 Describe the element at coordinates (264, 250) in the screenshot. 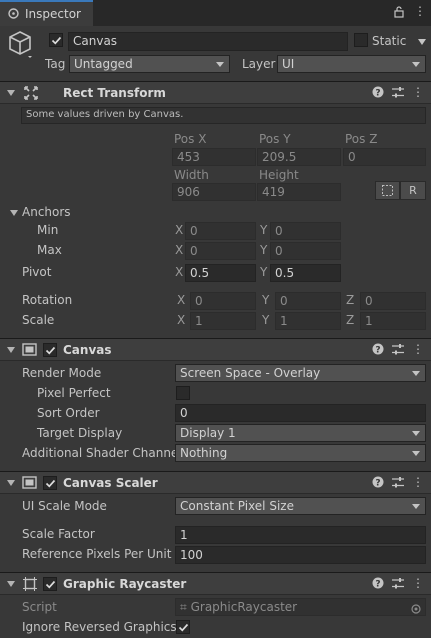

I see `anchor-max-y-axis: Y` at that location.